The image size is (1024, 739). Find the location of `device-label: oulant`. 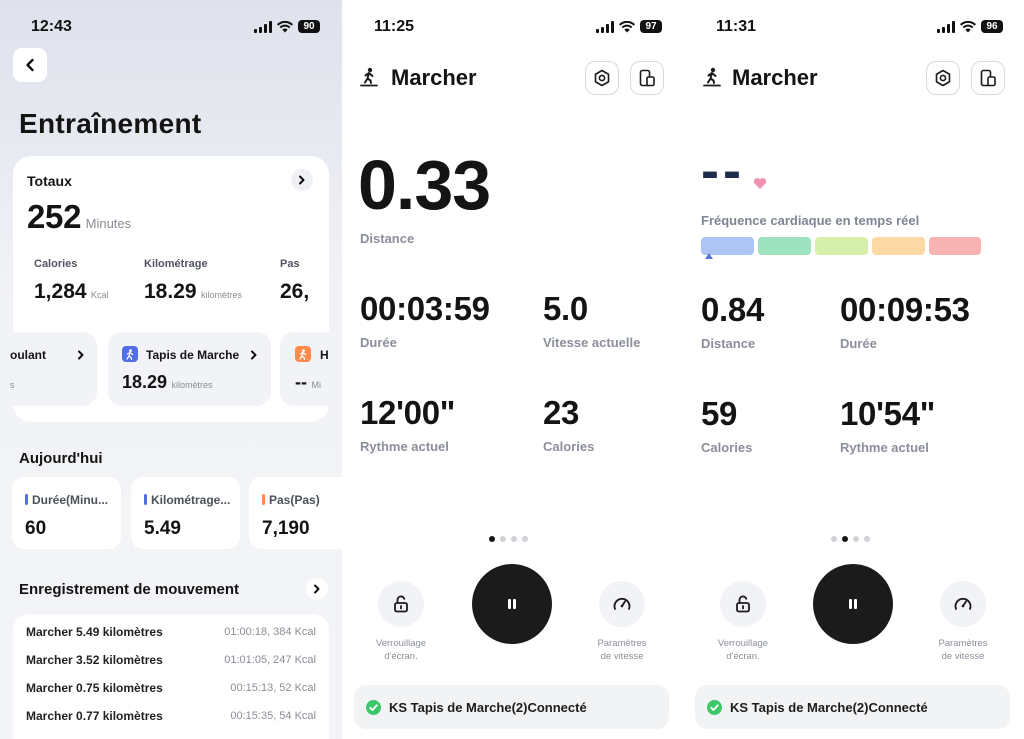

device-label: oulant is located at coordinates (28, 355).